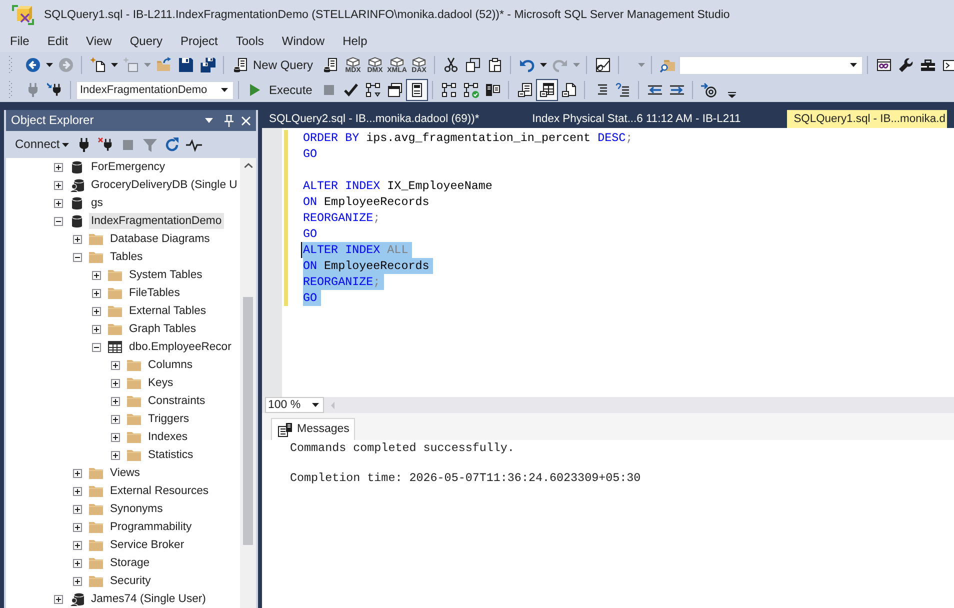 This screenshot has width=954, height=608. Describe the element at coordinates (171, 455) in the screenshot. I see `tree-item: Statistics` at that location.